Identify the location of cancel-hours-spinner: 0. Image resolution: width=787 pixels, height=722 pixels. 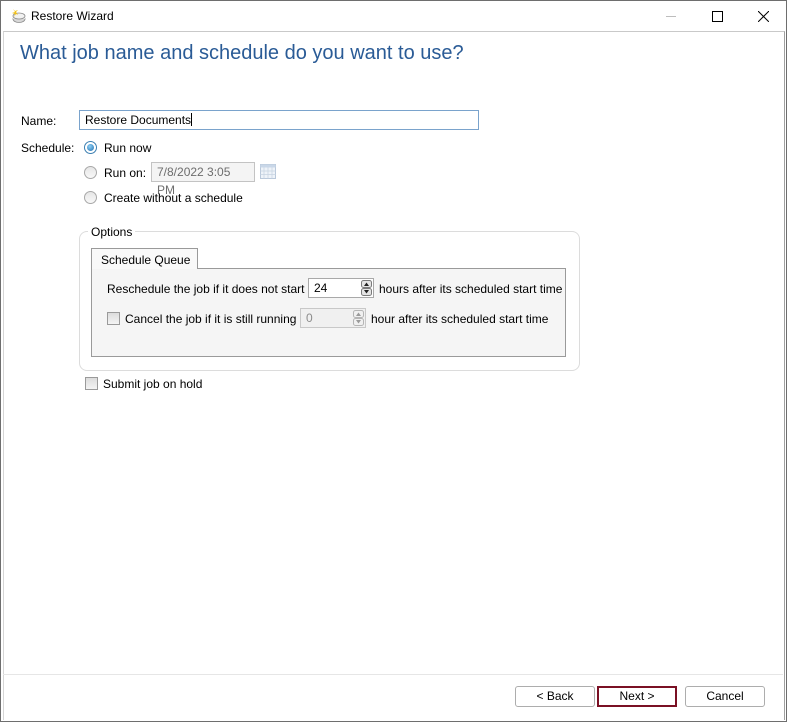
(333, 318).